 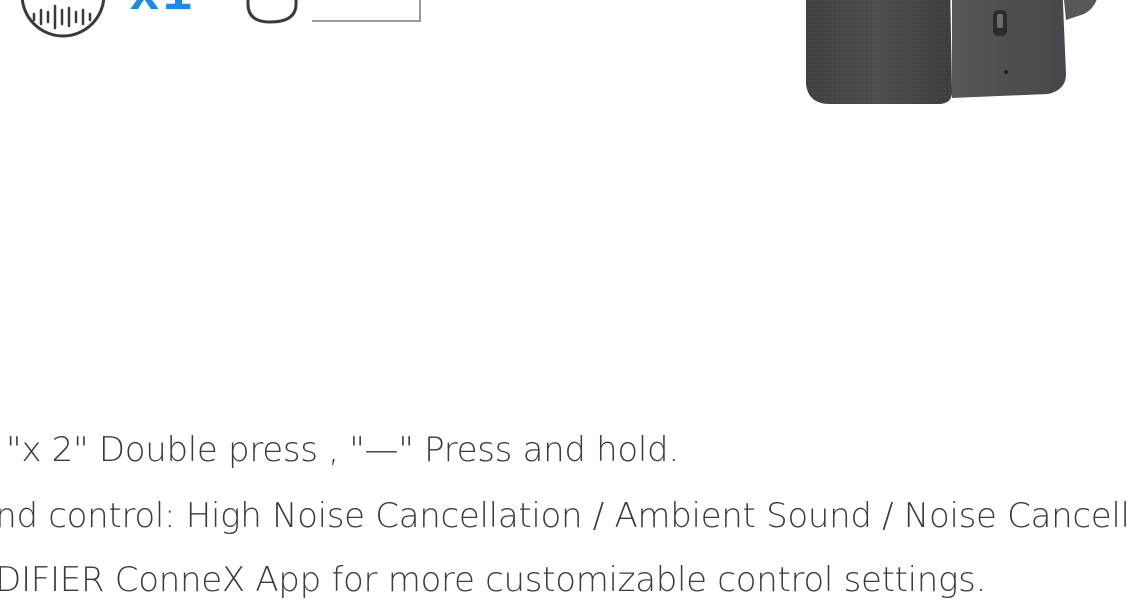 I want to click on sound-wave-circle-icon, so click(x=63, y=19).